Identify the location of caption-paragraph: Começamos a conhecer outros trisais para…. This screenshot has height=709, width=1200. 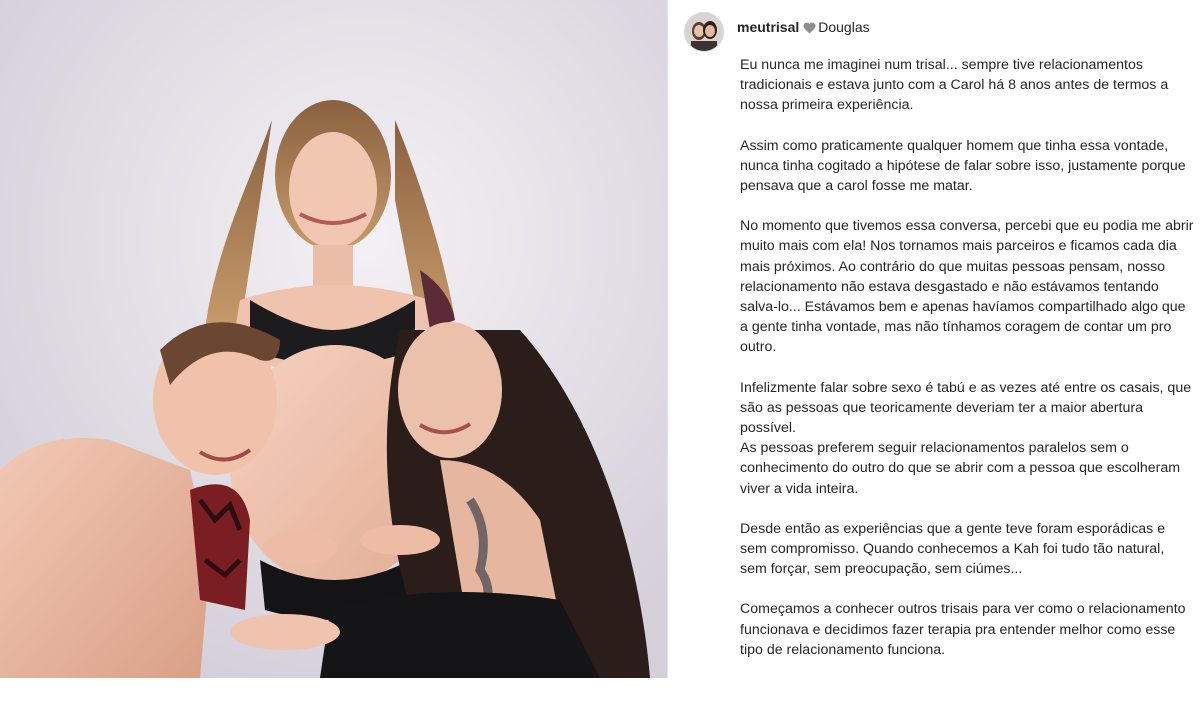
(963, 629).